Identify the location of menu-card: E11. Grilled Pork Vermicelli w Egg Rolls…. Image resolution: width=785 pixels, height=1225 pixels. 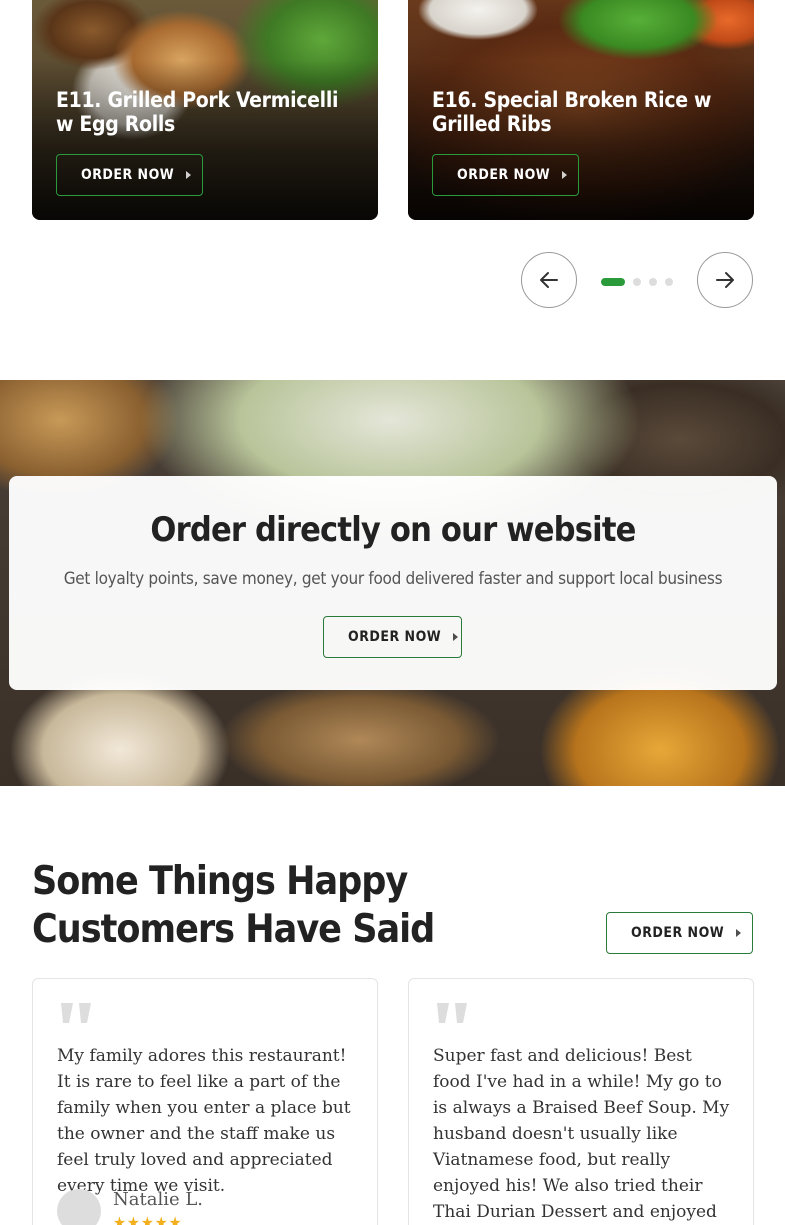
(205, 110).